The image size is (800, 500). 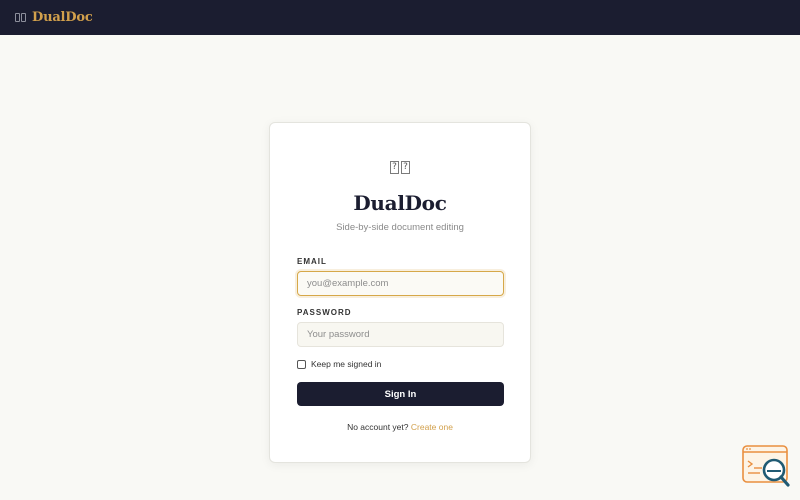 I want to click on signup-prompt: No account yet? Create one, so click(x=400, y=427).